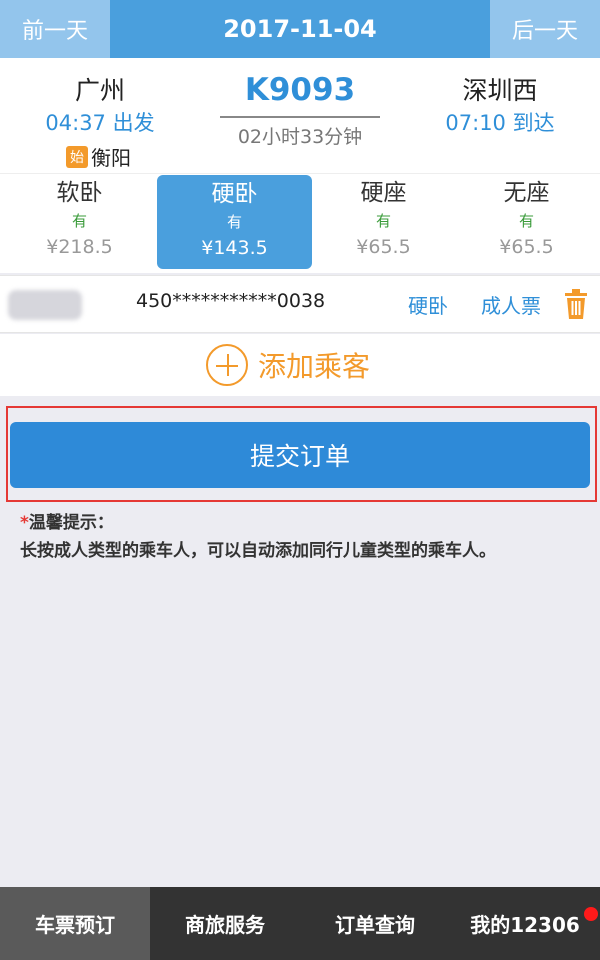  I want to click on tab-order-query: 订单查询, so click(375, 923).